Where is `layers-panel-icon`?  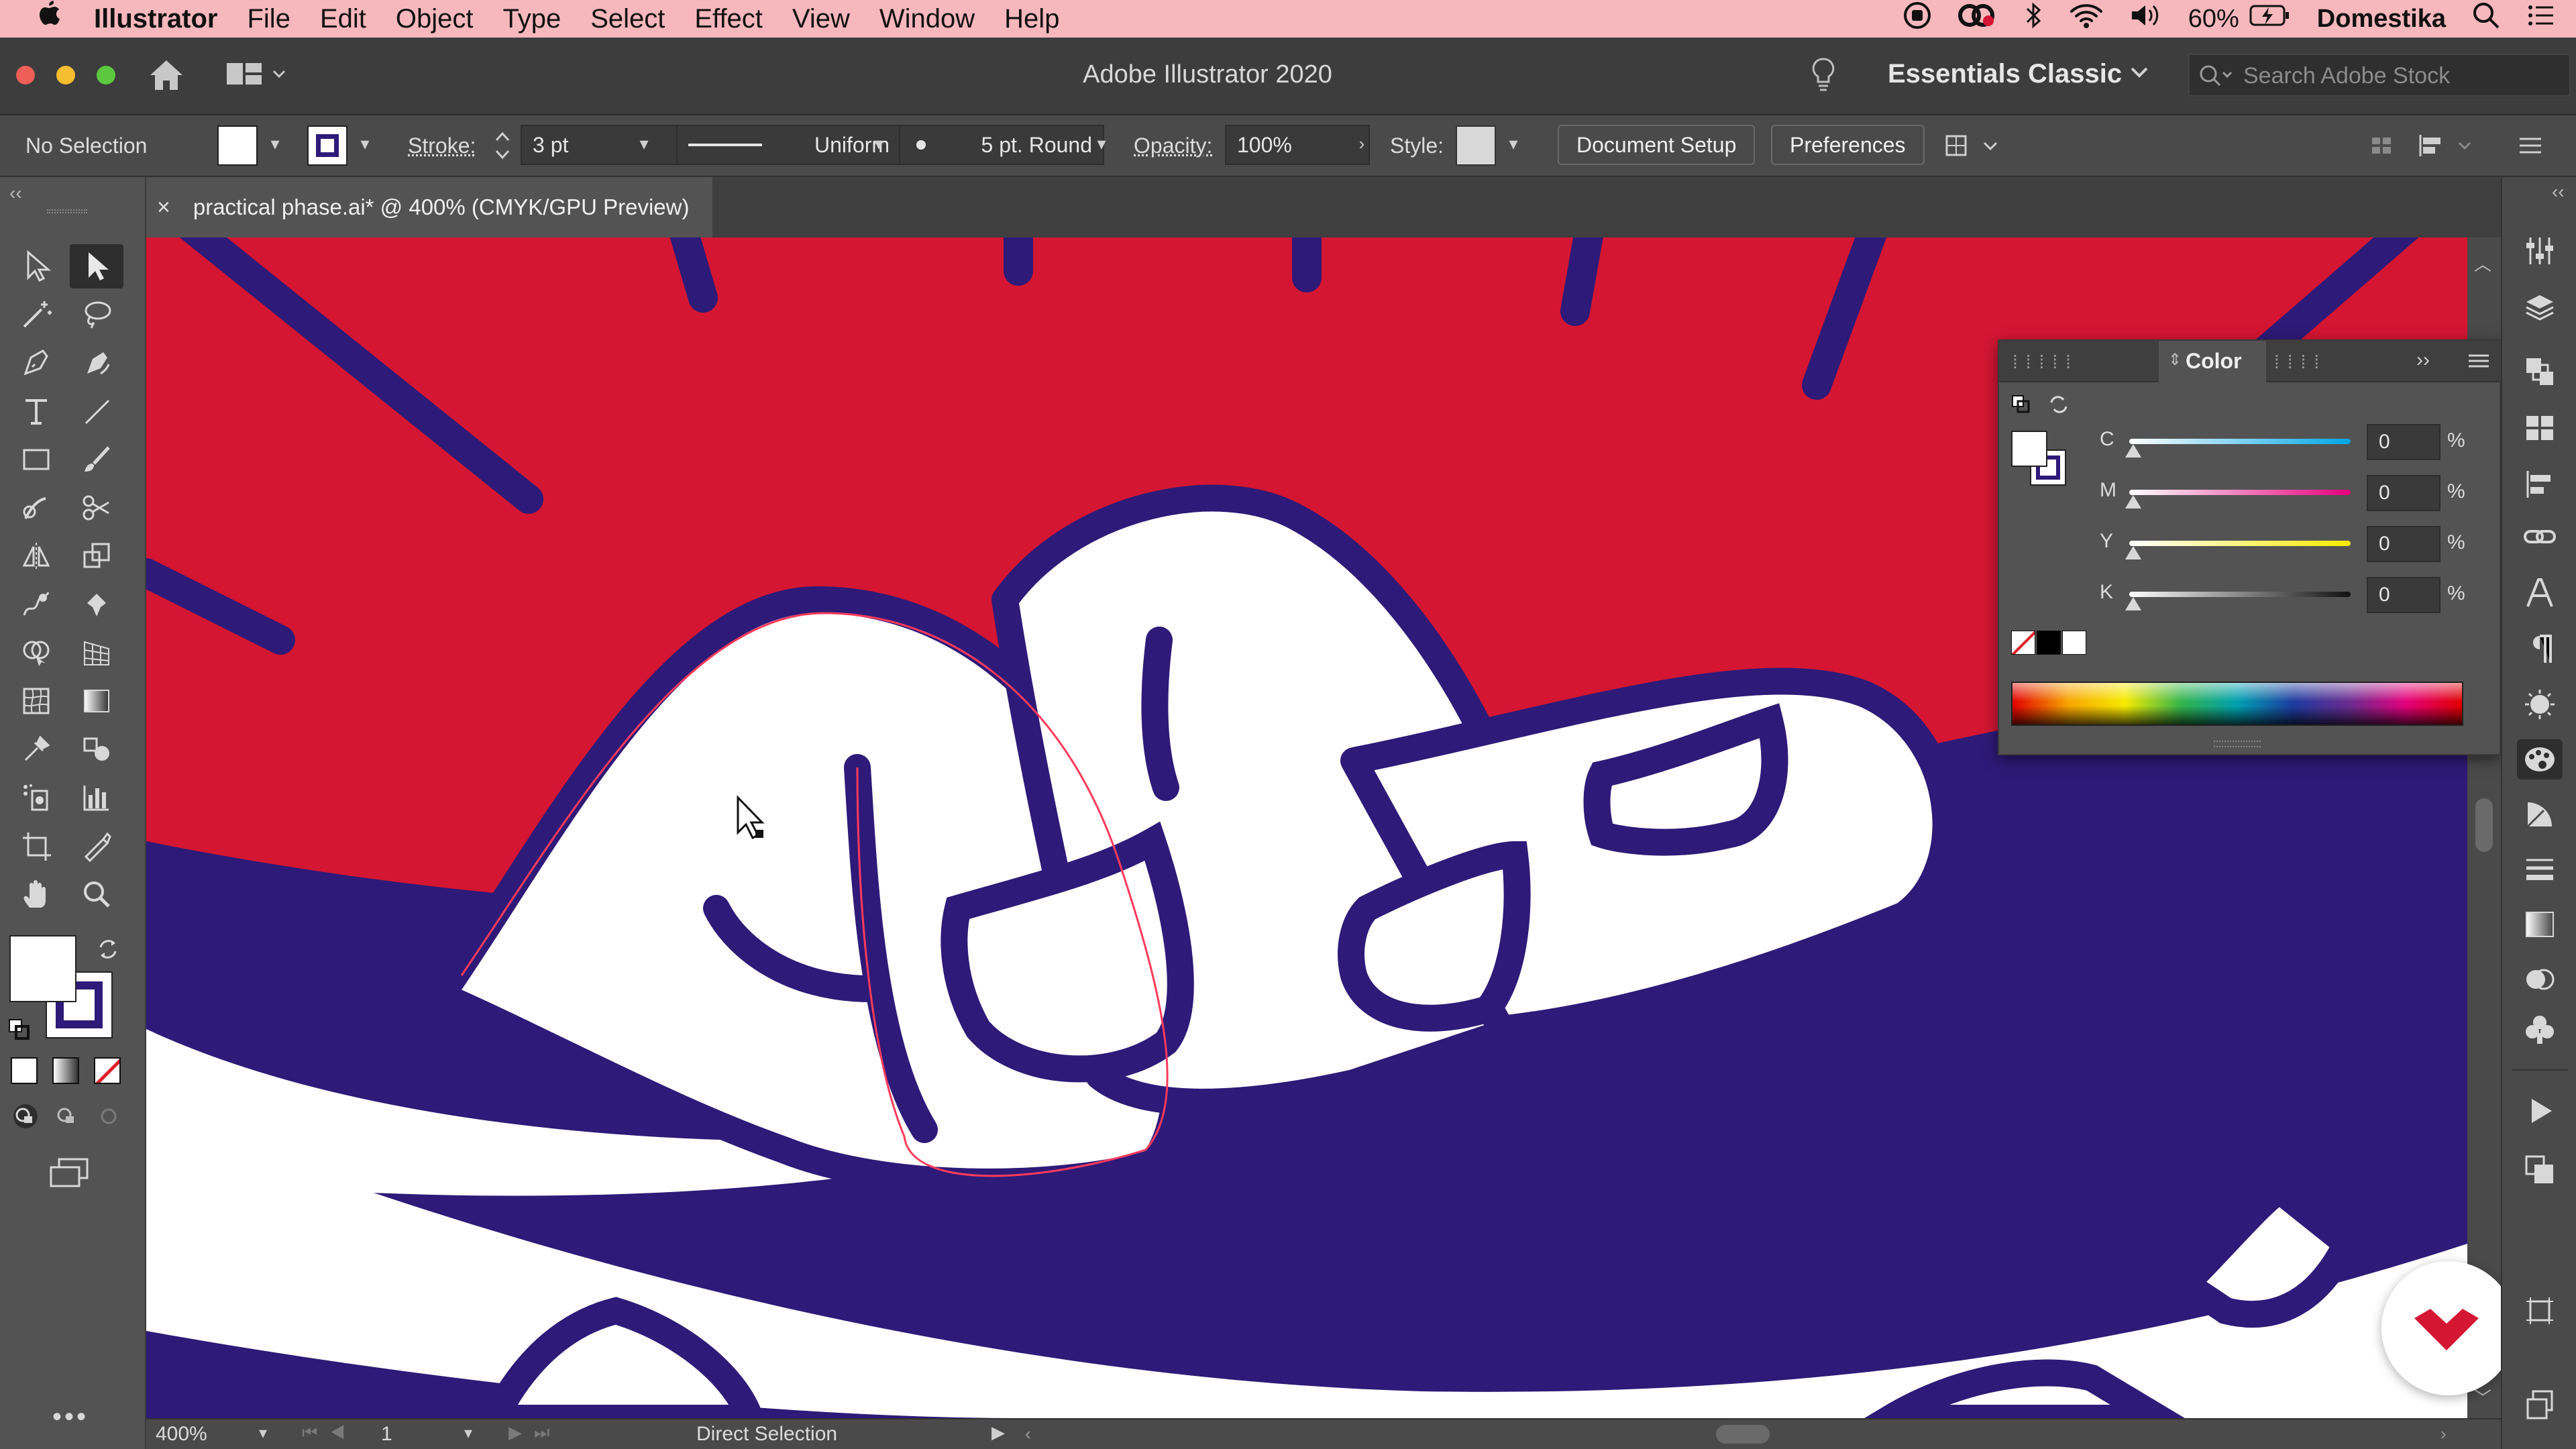 layers-panel-icon is located at coordinates (2540, 307).